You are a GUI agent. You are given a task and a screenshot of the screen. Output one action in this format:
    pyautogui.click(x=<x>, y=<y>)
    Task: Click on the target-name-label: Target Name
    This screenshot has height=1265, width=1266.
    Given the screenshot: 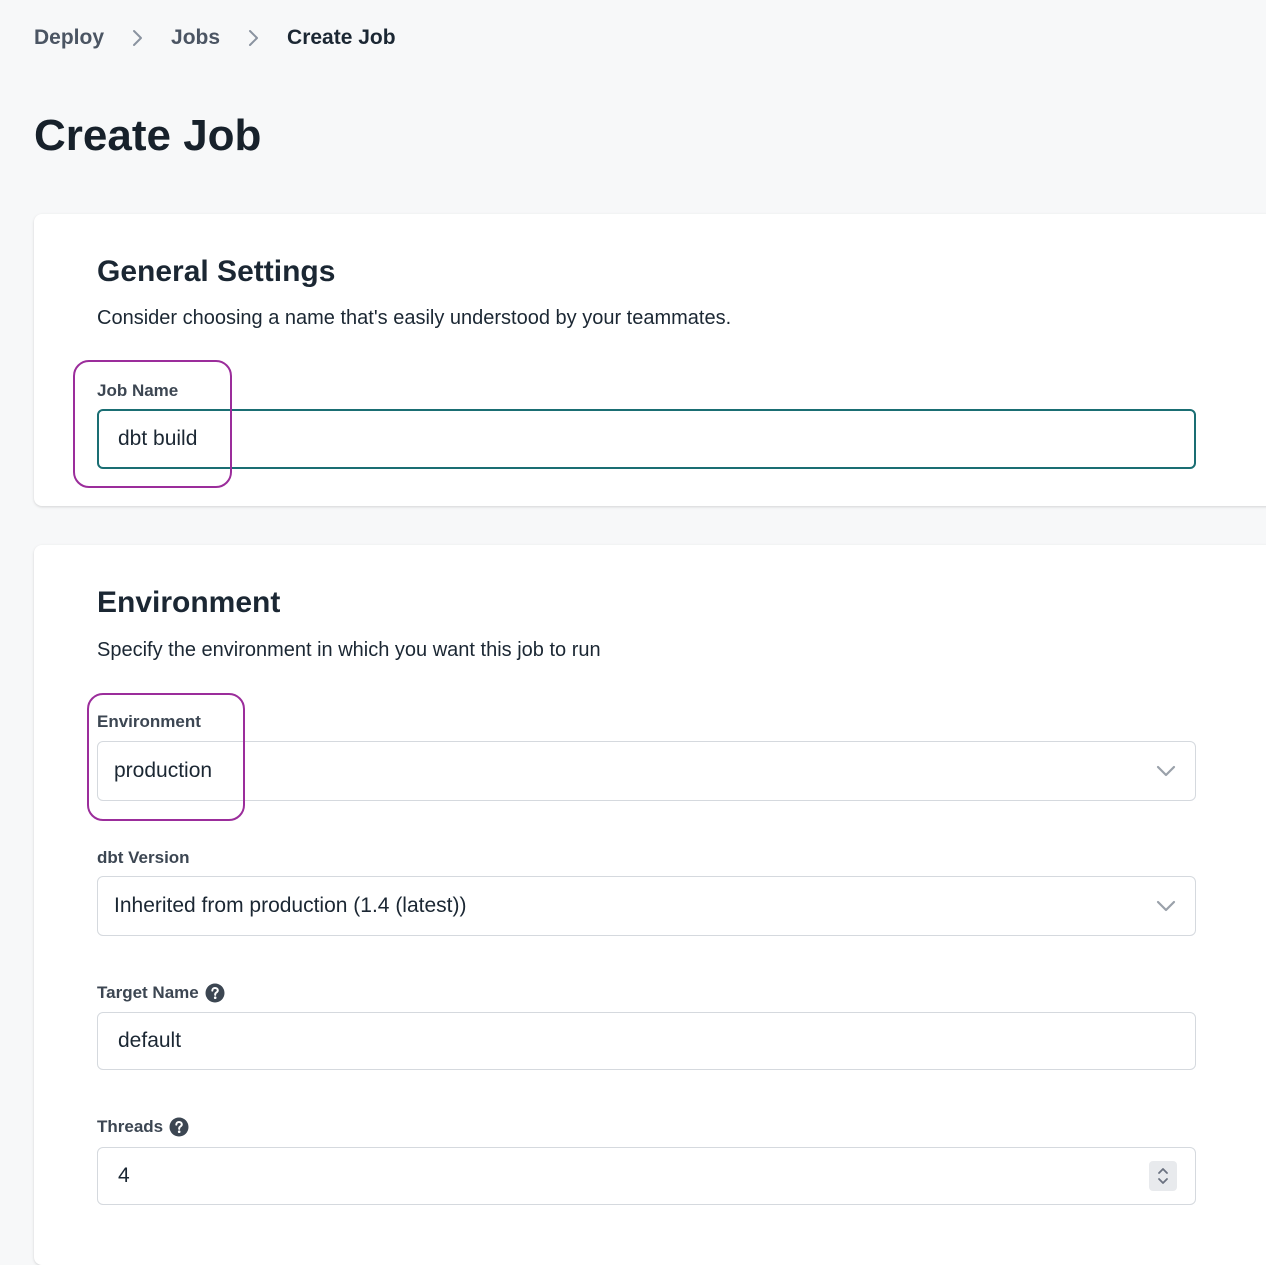 What is the action you would take?
    pyautogui.click(x=148, y=992)
    